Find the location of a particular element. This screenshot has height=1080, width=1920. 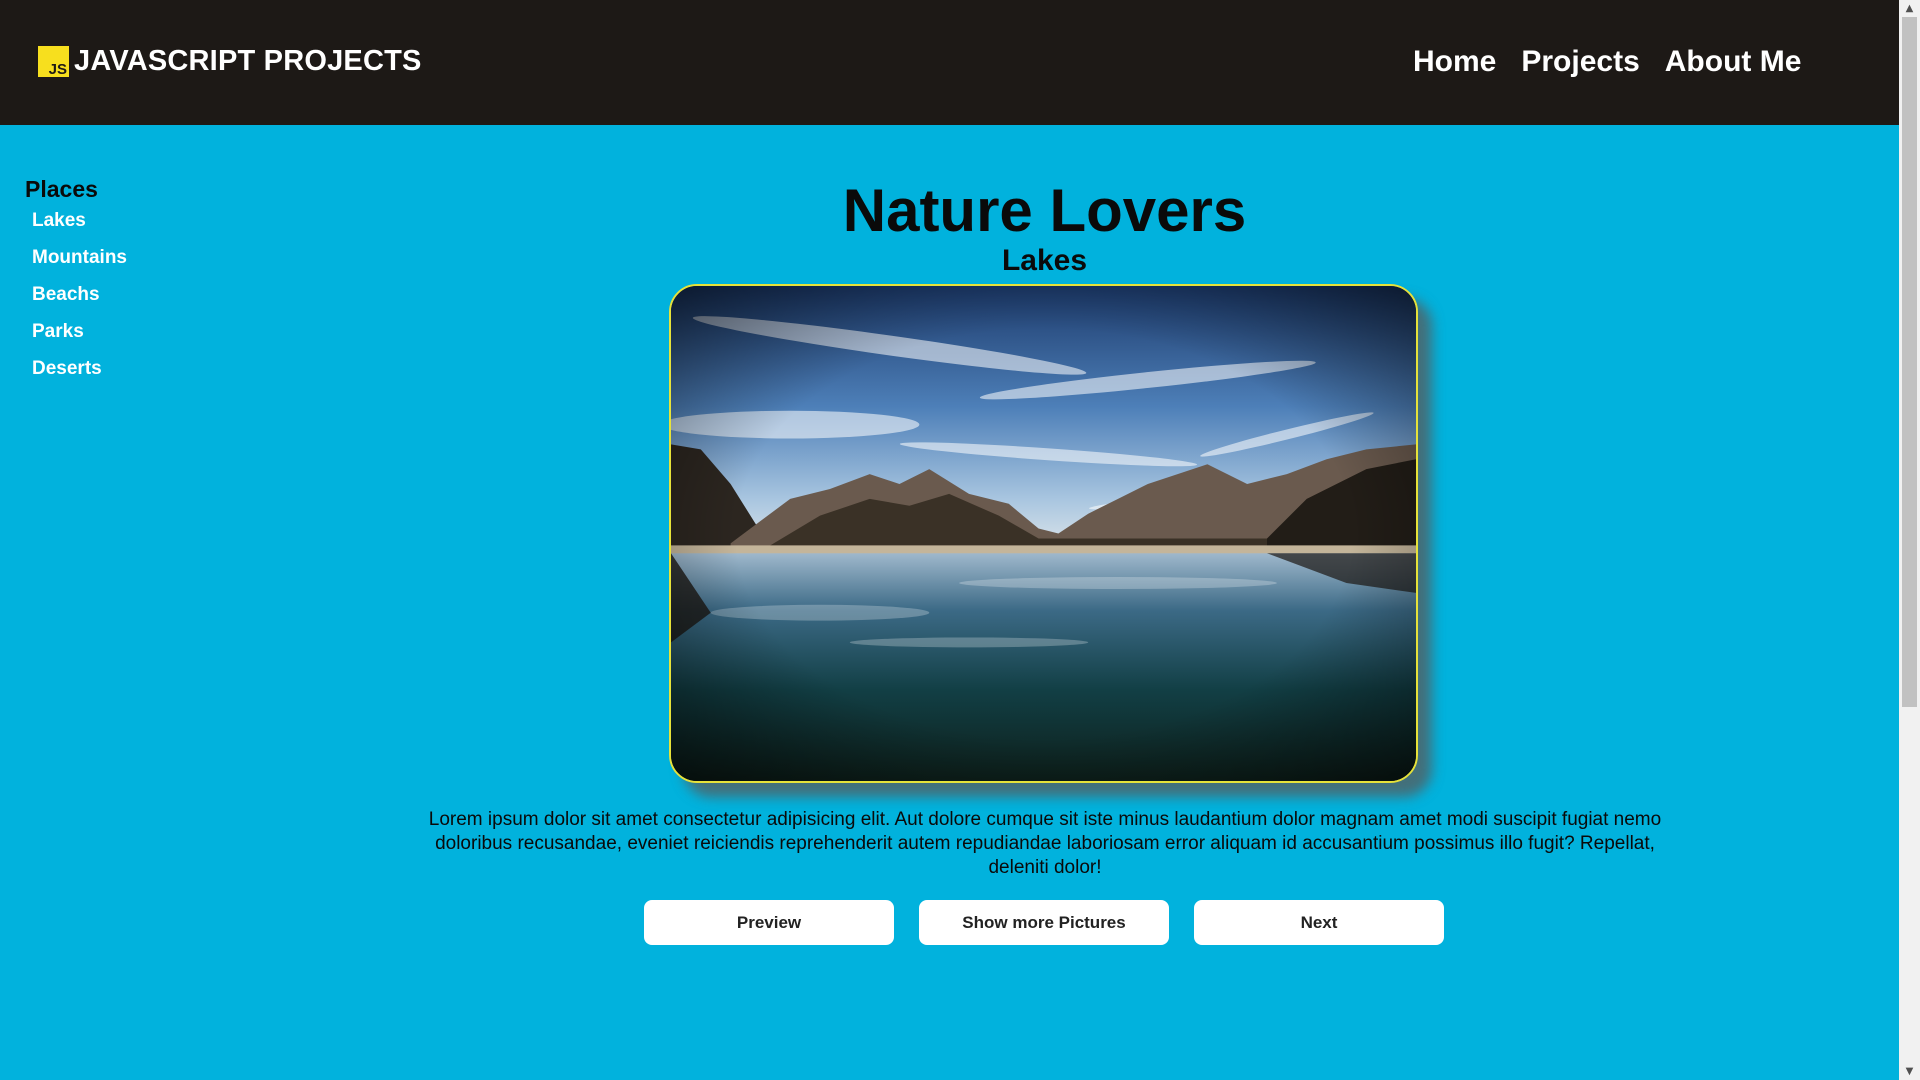

page-scrollbar: ▲ ▼ is located at coordinates (1909, 540).